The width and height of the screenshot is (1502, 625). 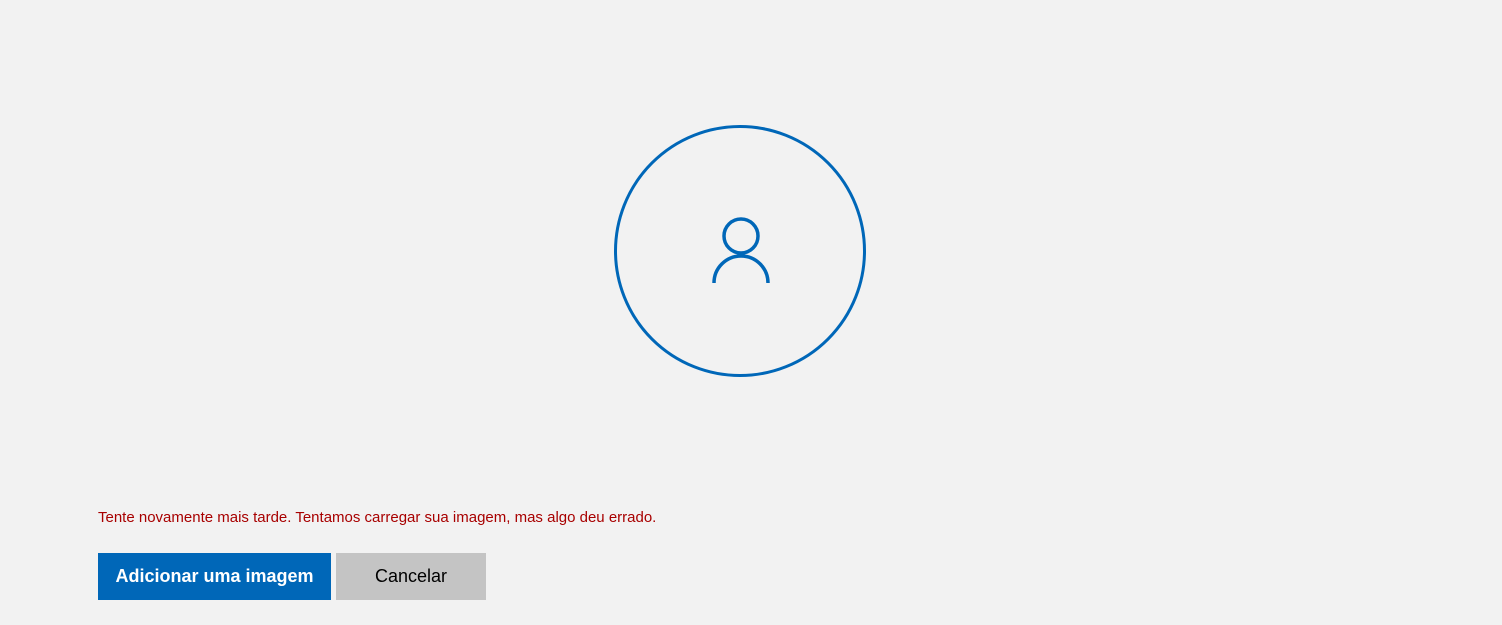 I want to click on add-image-button: Adicionar uma imagem, so click(x=214, y=576).